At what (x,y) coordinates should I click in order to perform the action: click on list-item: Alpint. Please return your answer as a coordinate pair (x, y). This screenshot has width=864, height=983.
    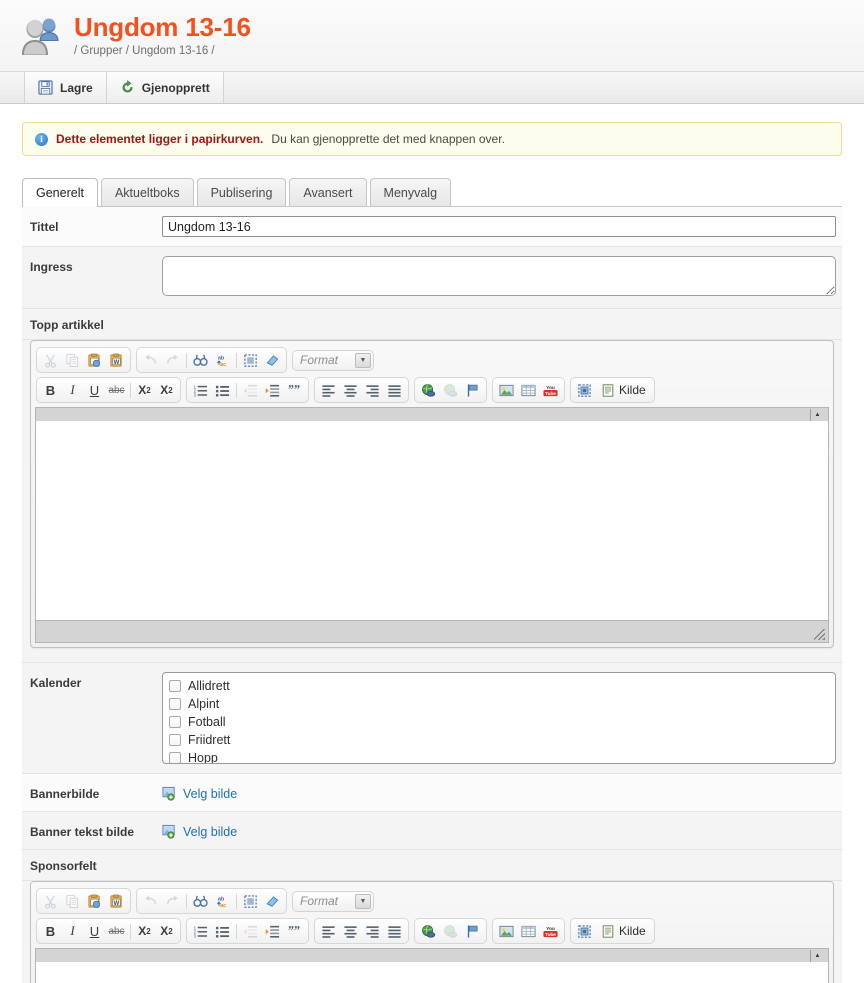
    Looking at the image, I should click on (499, 704).